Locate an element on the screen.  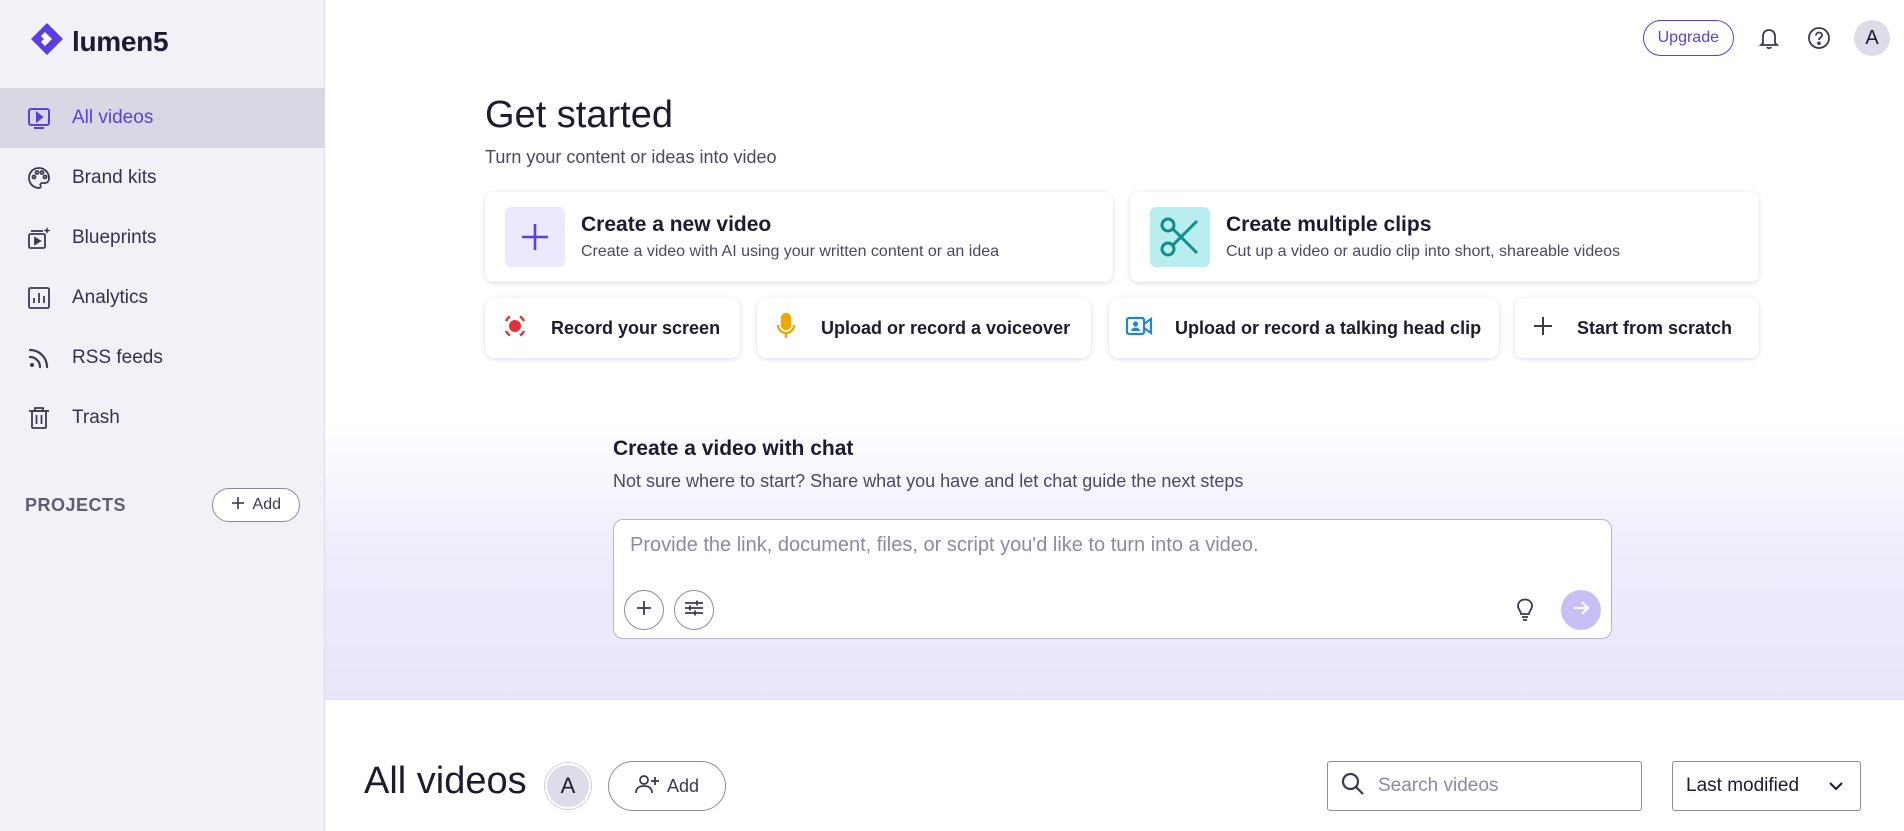
lumen5-logo-icon is located at coordinates (47, 41).